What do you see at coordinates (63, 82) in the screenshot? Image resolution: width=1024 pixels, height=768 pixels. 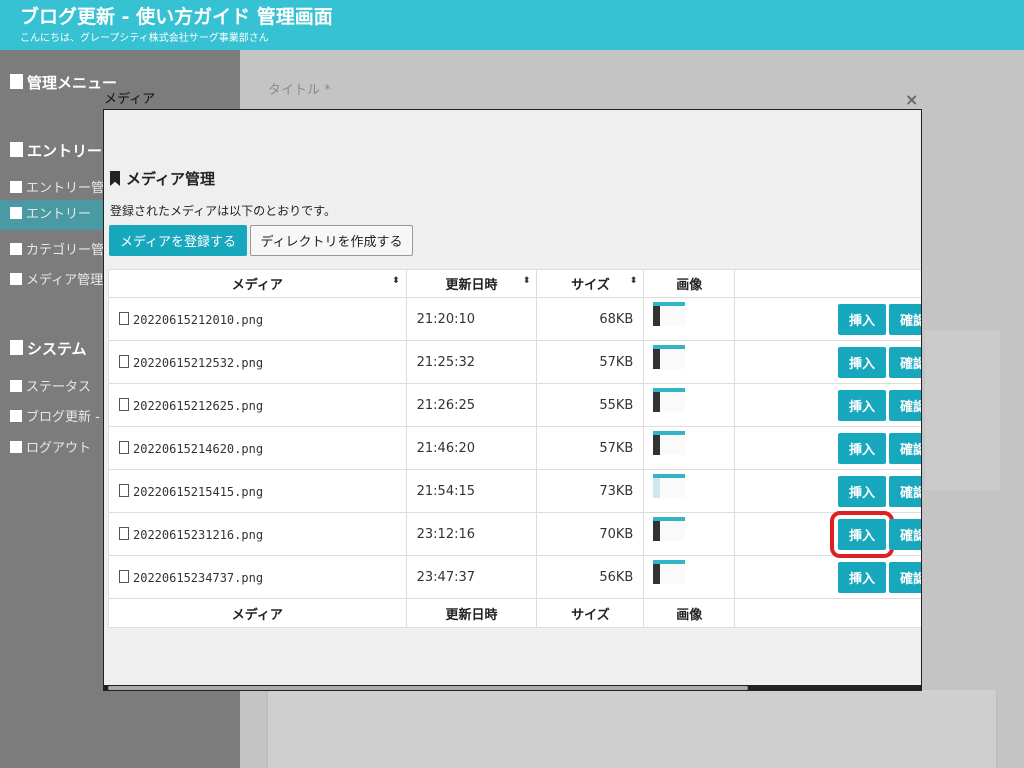 I see `sidebar-admin-menu: 管理メニュー` at bounding box center [63, 82].